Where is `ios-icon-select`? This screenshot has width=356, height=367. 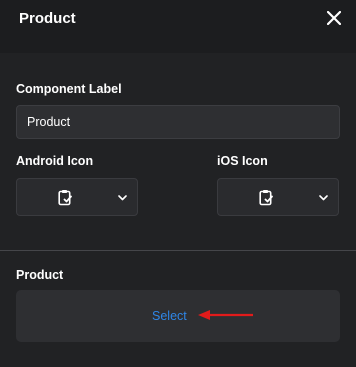 ios-icon-select is located at coordinates (278, 197).